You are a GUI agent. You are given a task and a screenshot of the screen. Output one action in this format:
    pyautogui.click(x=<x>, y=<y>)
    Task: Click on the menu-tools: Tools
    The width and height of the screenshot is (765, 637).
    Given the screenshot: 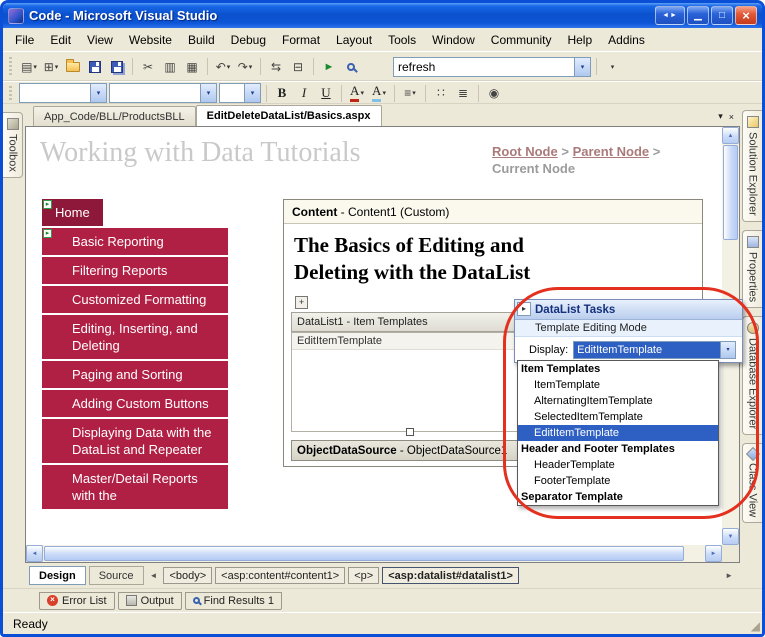 What is the action you would take?
    pyautogui.click(x=402, y=40)
    